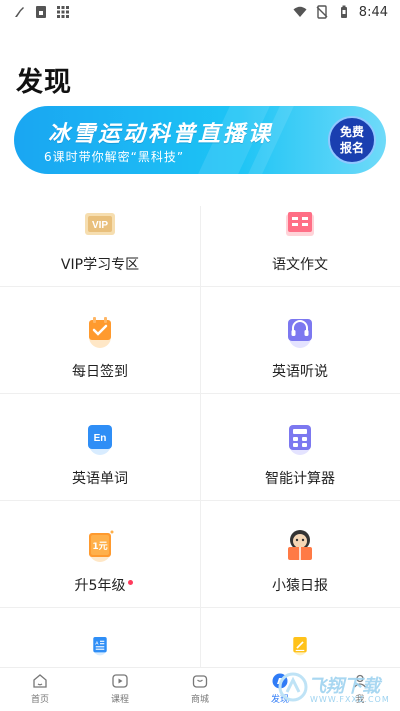 The image size is (400, 711). I want to click on grid-item-daily-checkin: 每日签到, so click(100, 340).